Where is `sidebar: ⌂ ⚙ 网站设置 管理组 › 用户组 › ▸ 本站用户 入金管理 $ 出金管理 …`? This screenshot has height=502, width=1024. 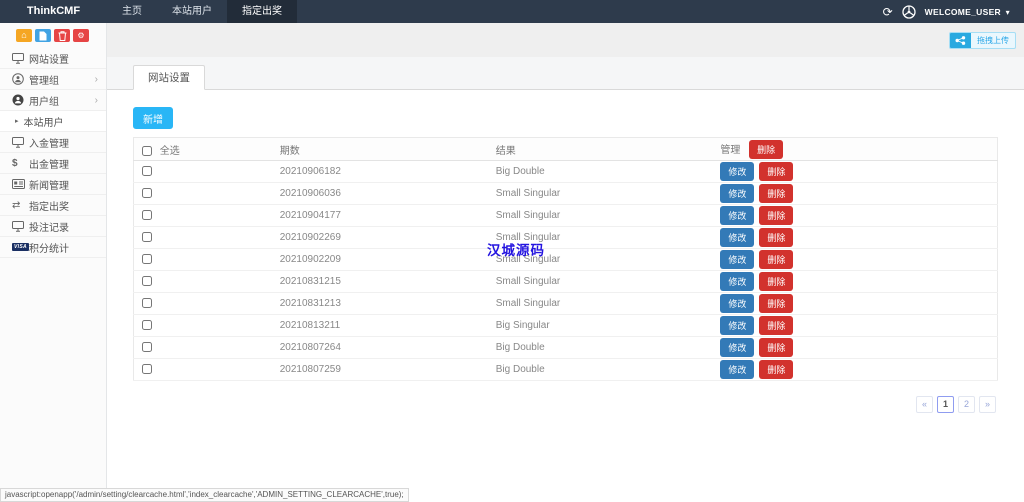 sidebar: ⌂ ⚙ 网站设置 管理组 › 用户组 › ▸ 本站用户 入金管理 $ 出金管理 … is located at coordinates (53, 262).